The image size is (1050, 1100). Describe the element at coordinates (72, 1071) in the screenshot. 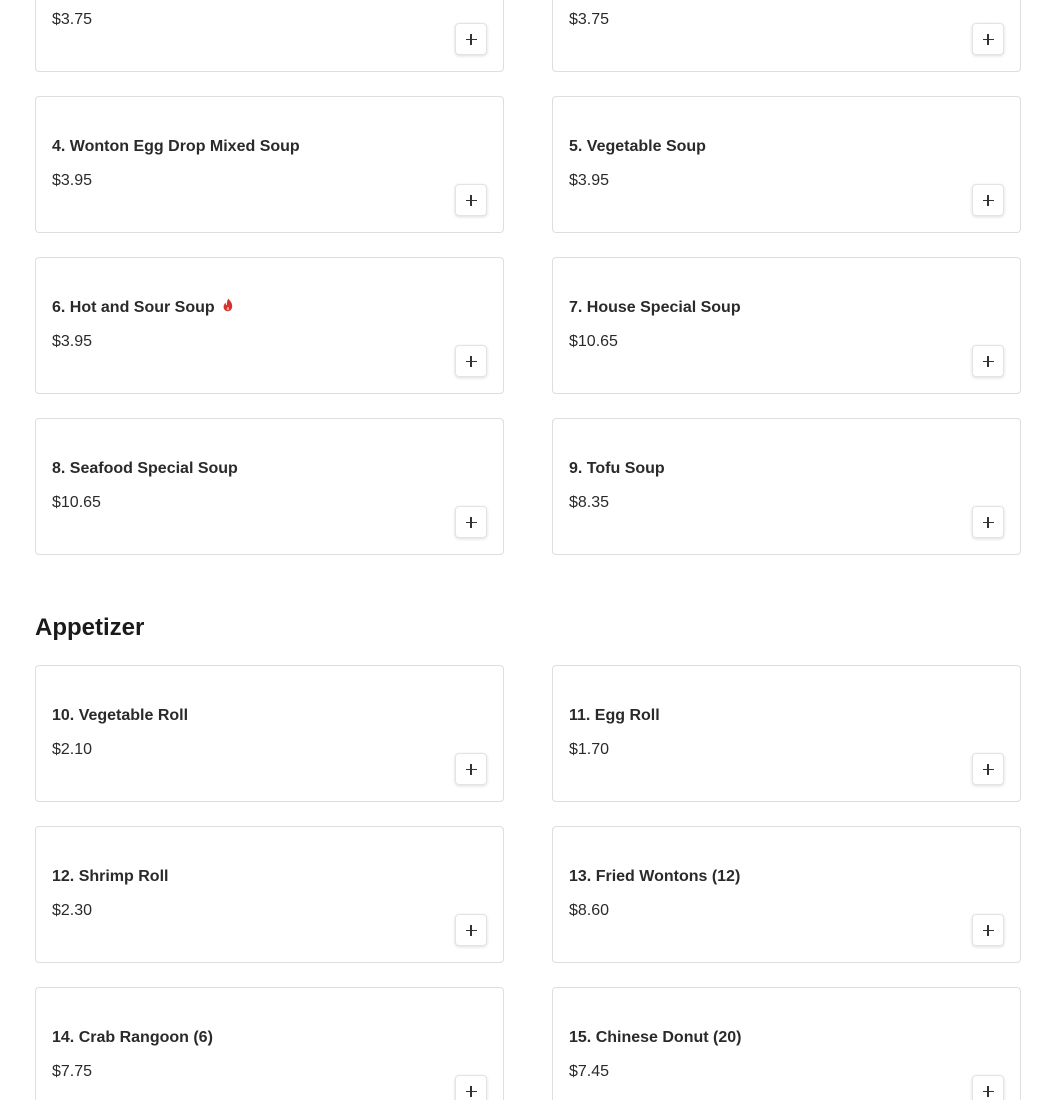

I see `item-price: $7.75` at that location.